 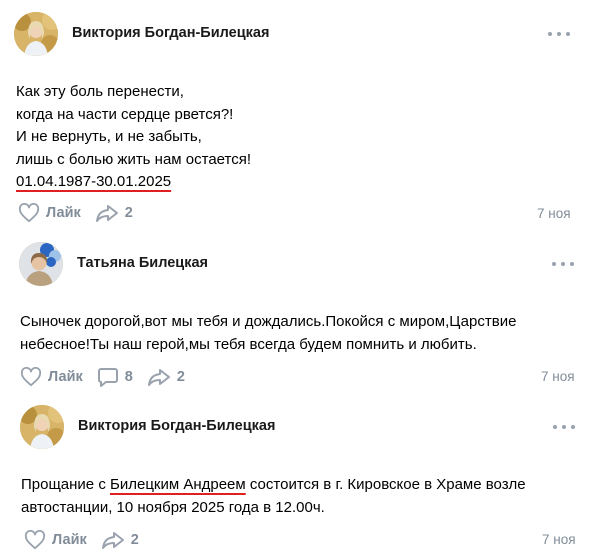 I want to click on text-fragment: Прощание с, so click(x=65, y=484).